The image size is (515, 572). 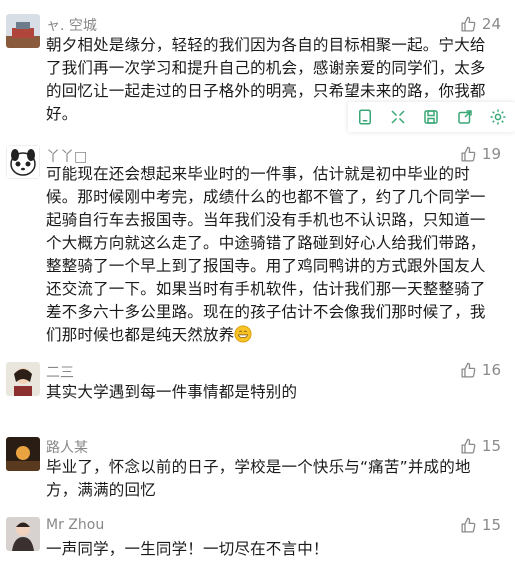 I want to click on like-button: 19, so click(x=480, y=154).